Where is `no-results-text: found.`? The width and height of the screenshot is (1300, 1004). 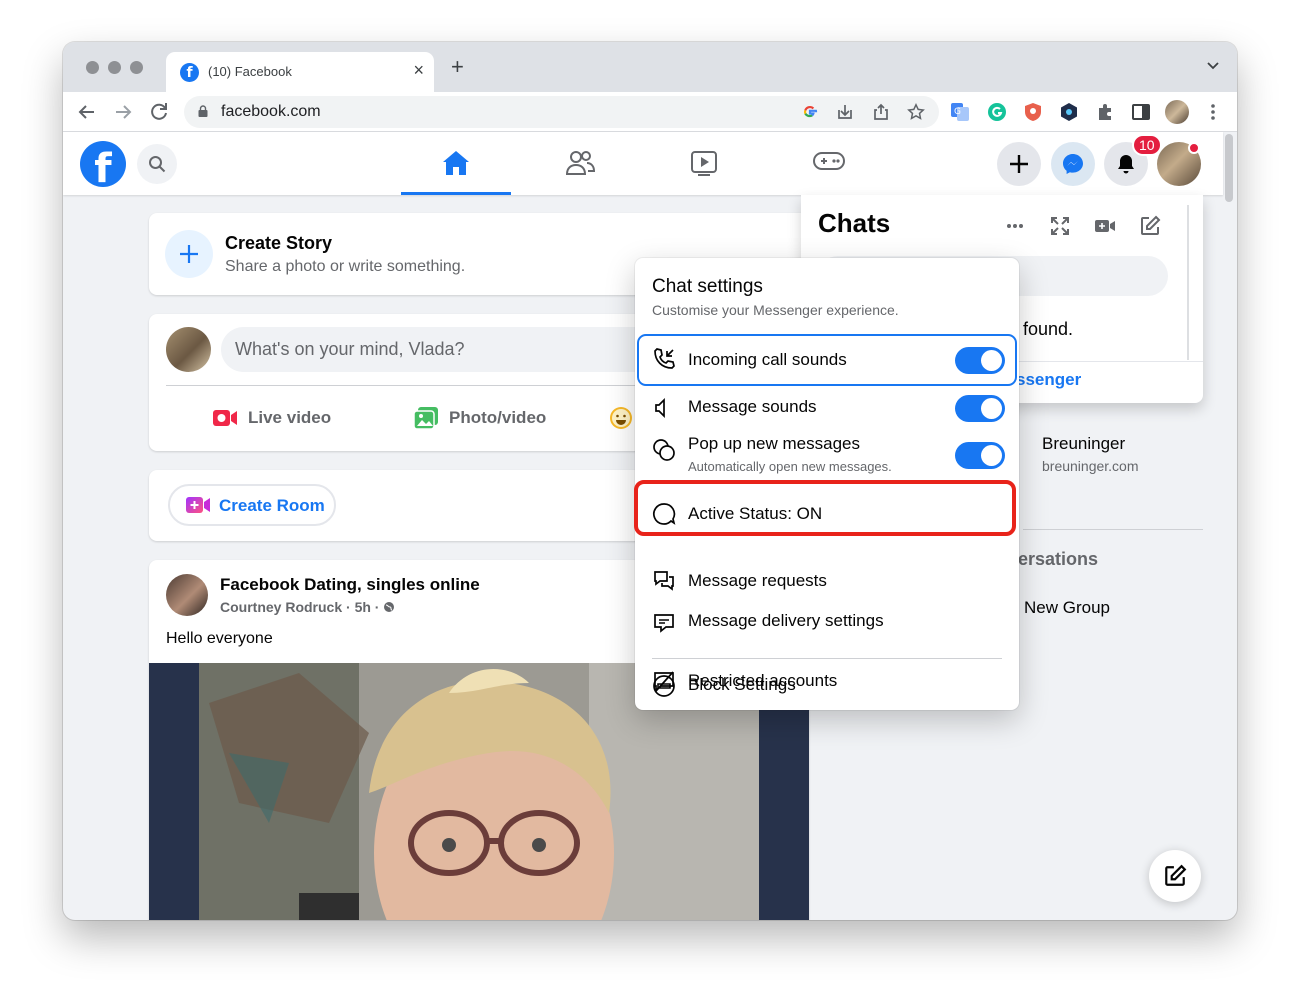 no-results-text: found. is located at coordinates (1048, 329).